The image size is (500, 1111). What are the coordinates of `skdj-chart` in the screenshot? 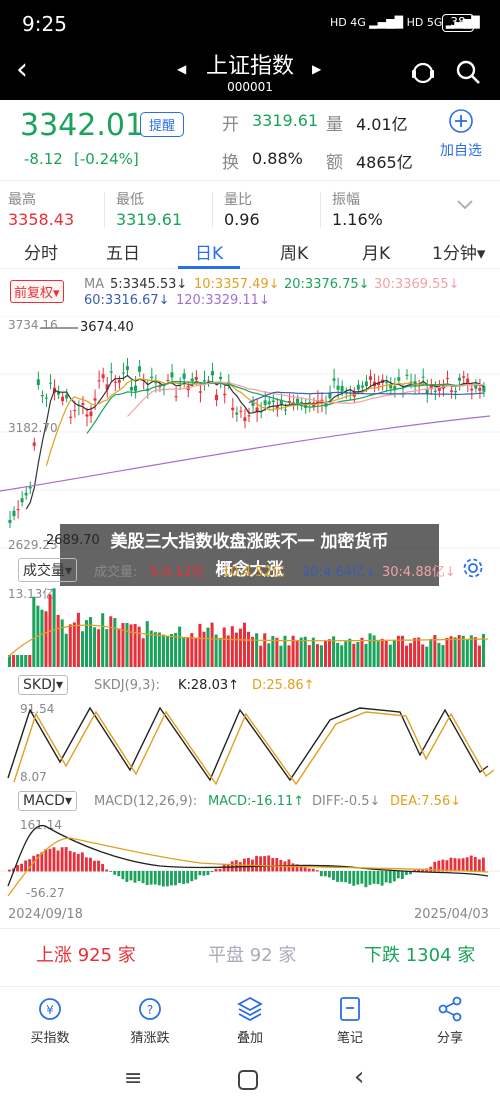 It's located at (250, 744).